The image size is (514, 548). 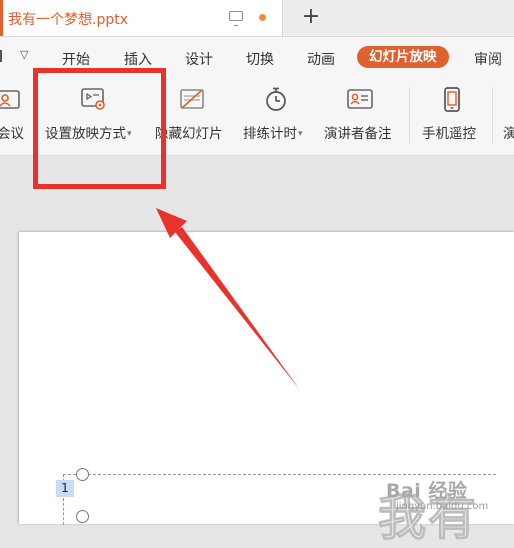 I want to click on speaker-notes-label: 演讲者备注, so click(x=358, y=134).